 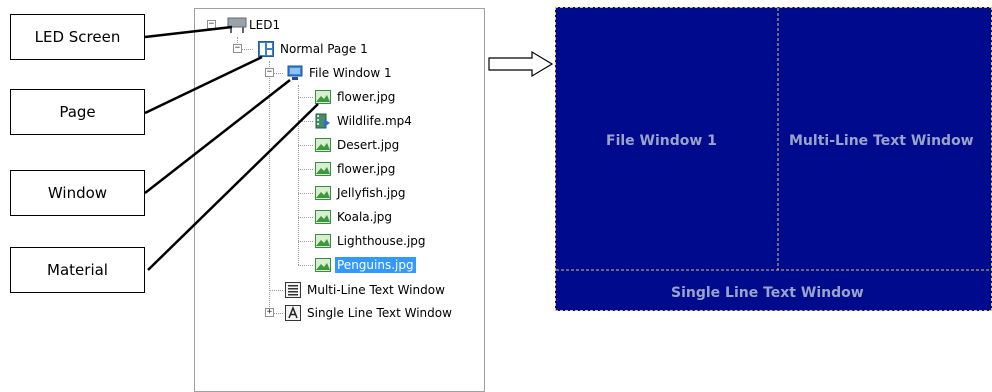 What do you see at coordinates (374, 121) in the screenshot?
I see `tree-label-material: Wildlife.mp4` at bounding box center [374, 121].